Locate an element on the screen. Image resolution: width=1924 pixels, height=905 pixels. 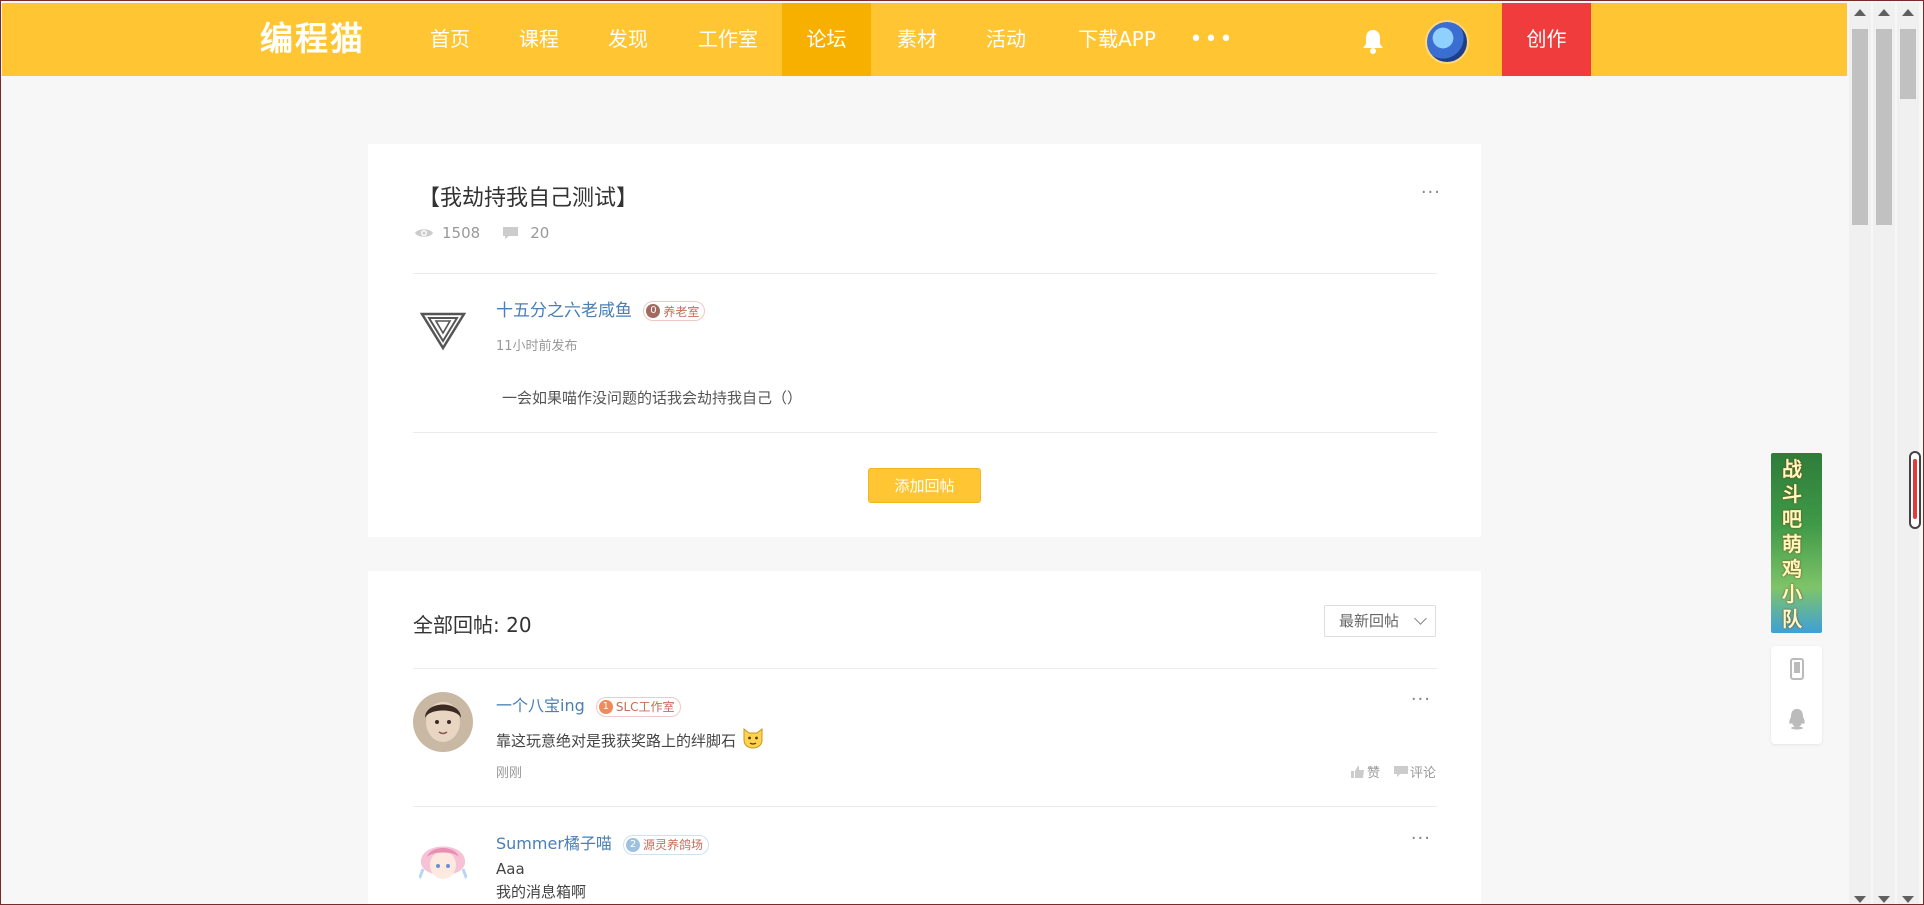
cat-emoji-icon is located at coordinates (753, 741).